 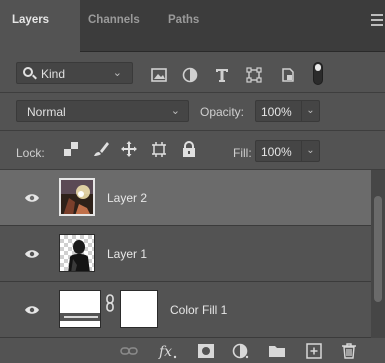 What do you see at coordinates (277, 351) in the screenshot?
I see `new-group-icon` at bounding box center [277, 351].